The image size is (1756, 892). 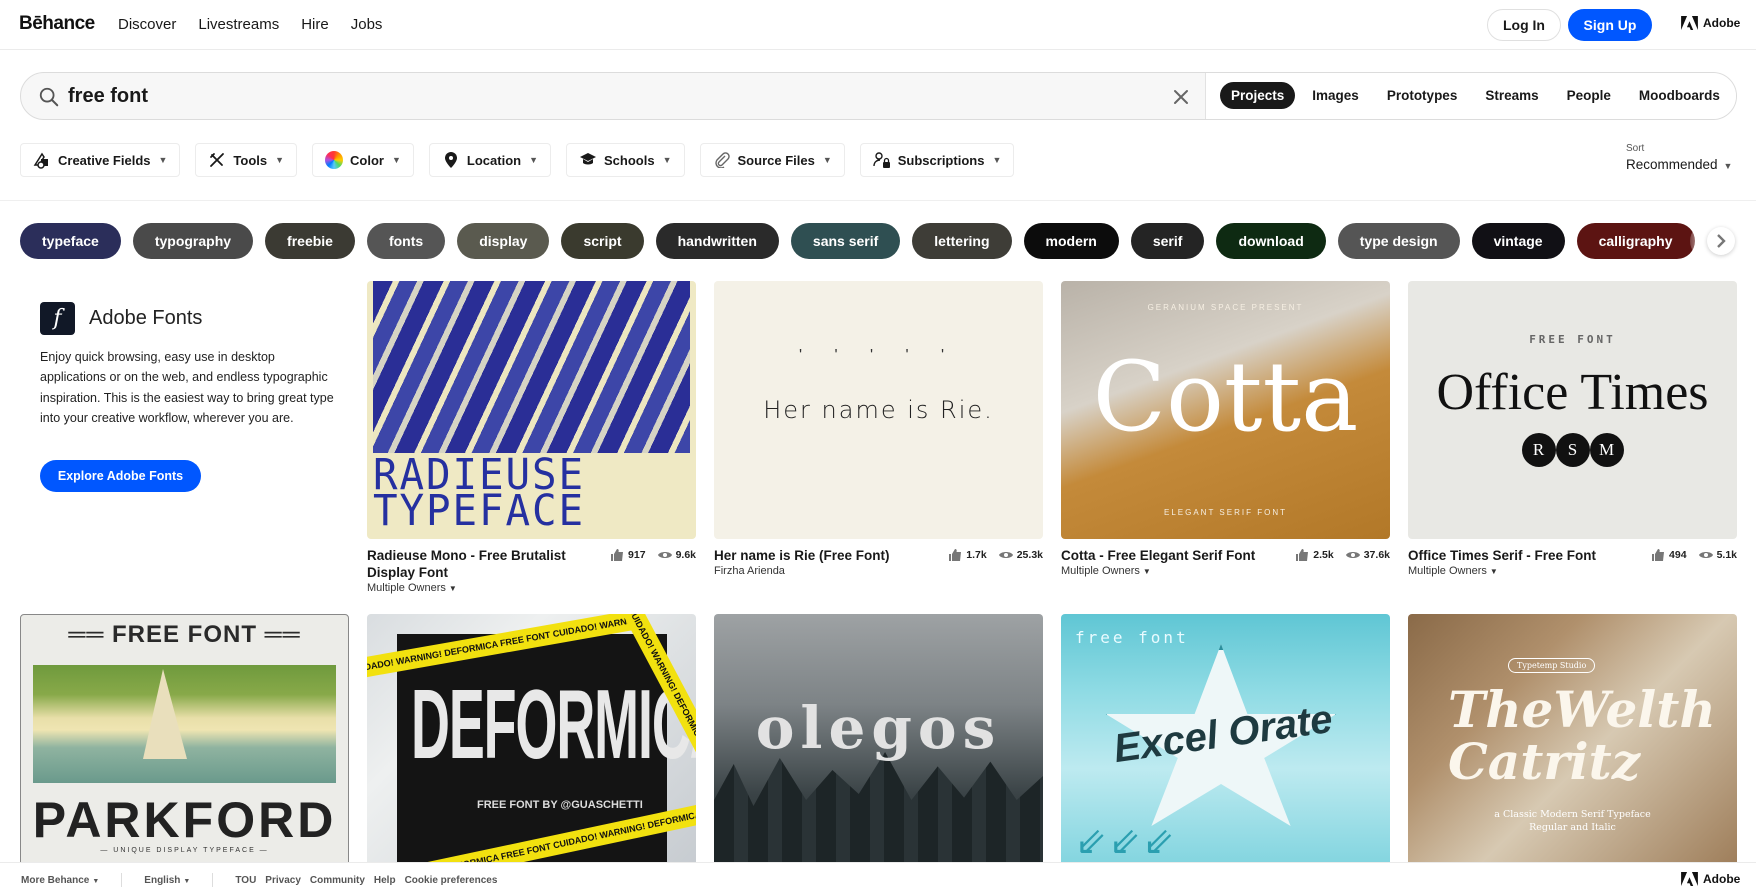 What do you see at coordinates (1225, 307) in the screenshot?
I see `thumbnail-subtext: GERANIUM SPACE PRESENT` at bounding box center [1225, 307].